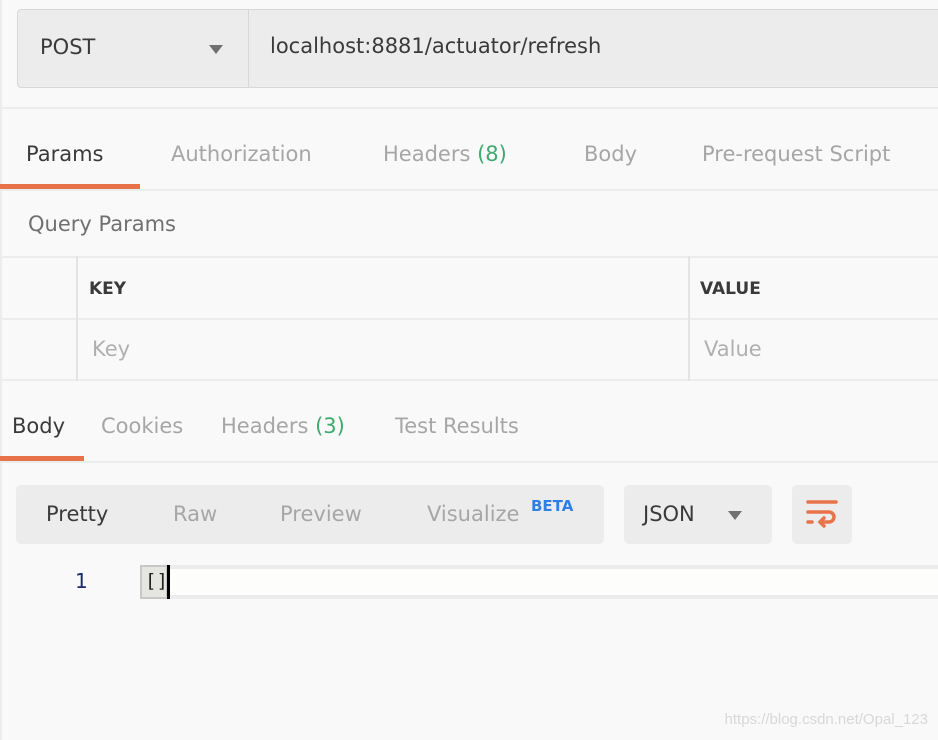 This screenshot has height=740, width=938. Describe the element at coordinates (142, 426) in the screenshot. I see `response-tab-cookies: Cookies` at that location.